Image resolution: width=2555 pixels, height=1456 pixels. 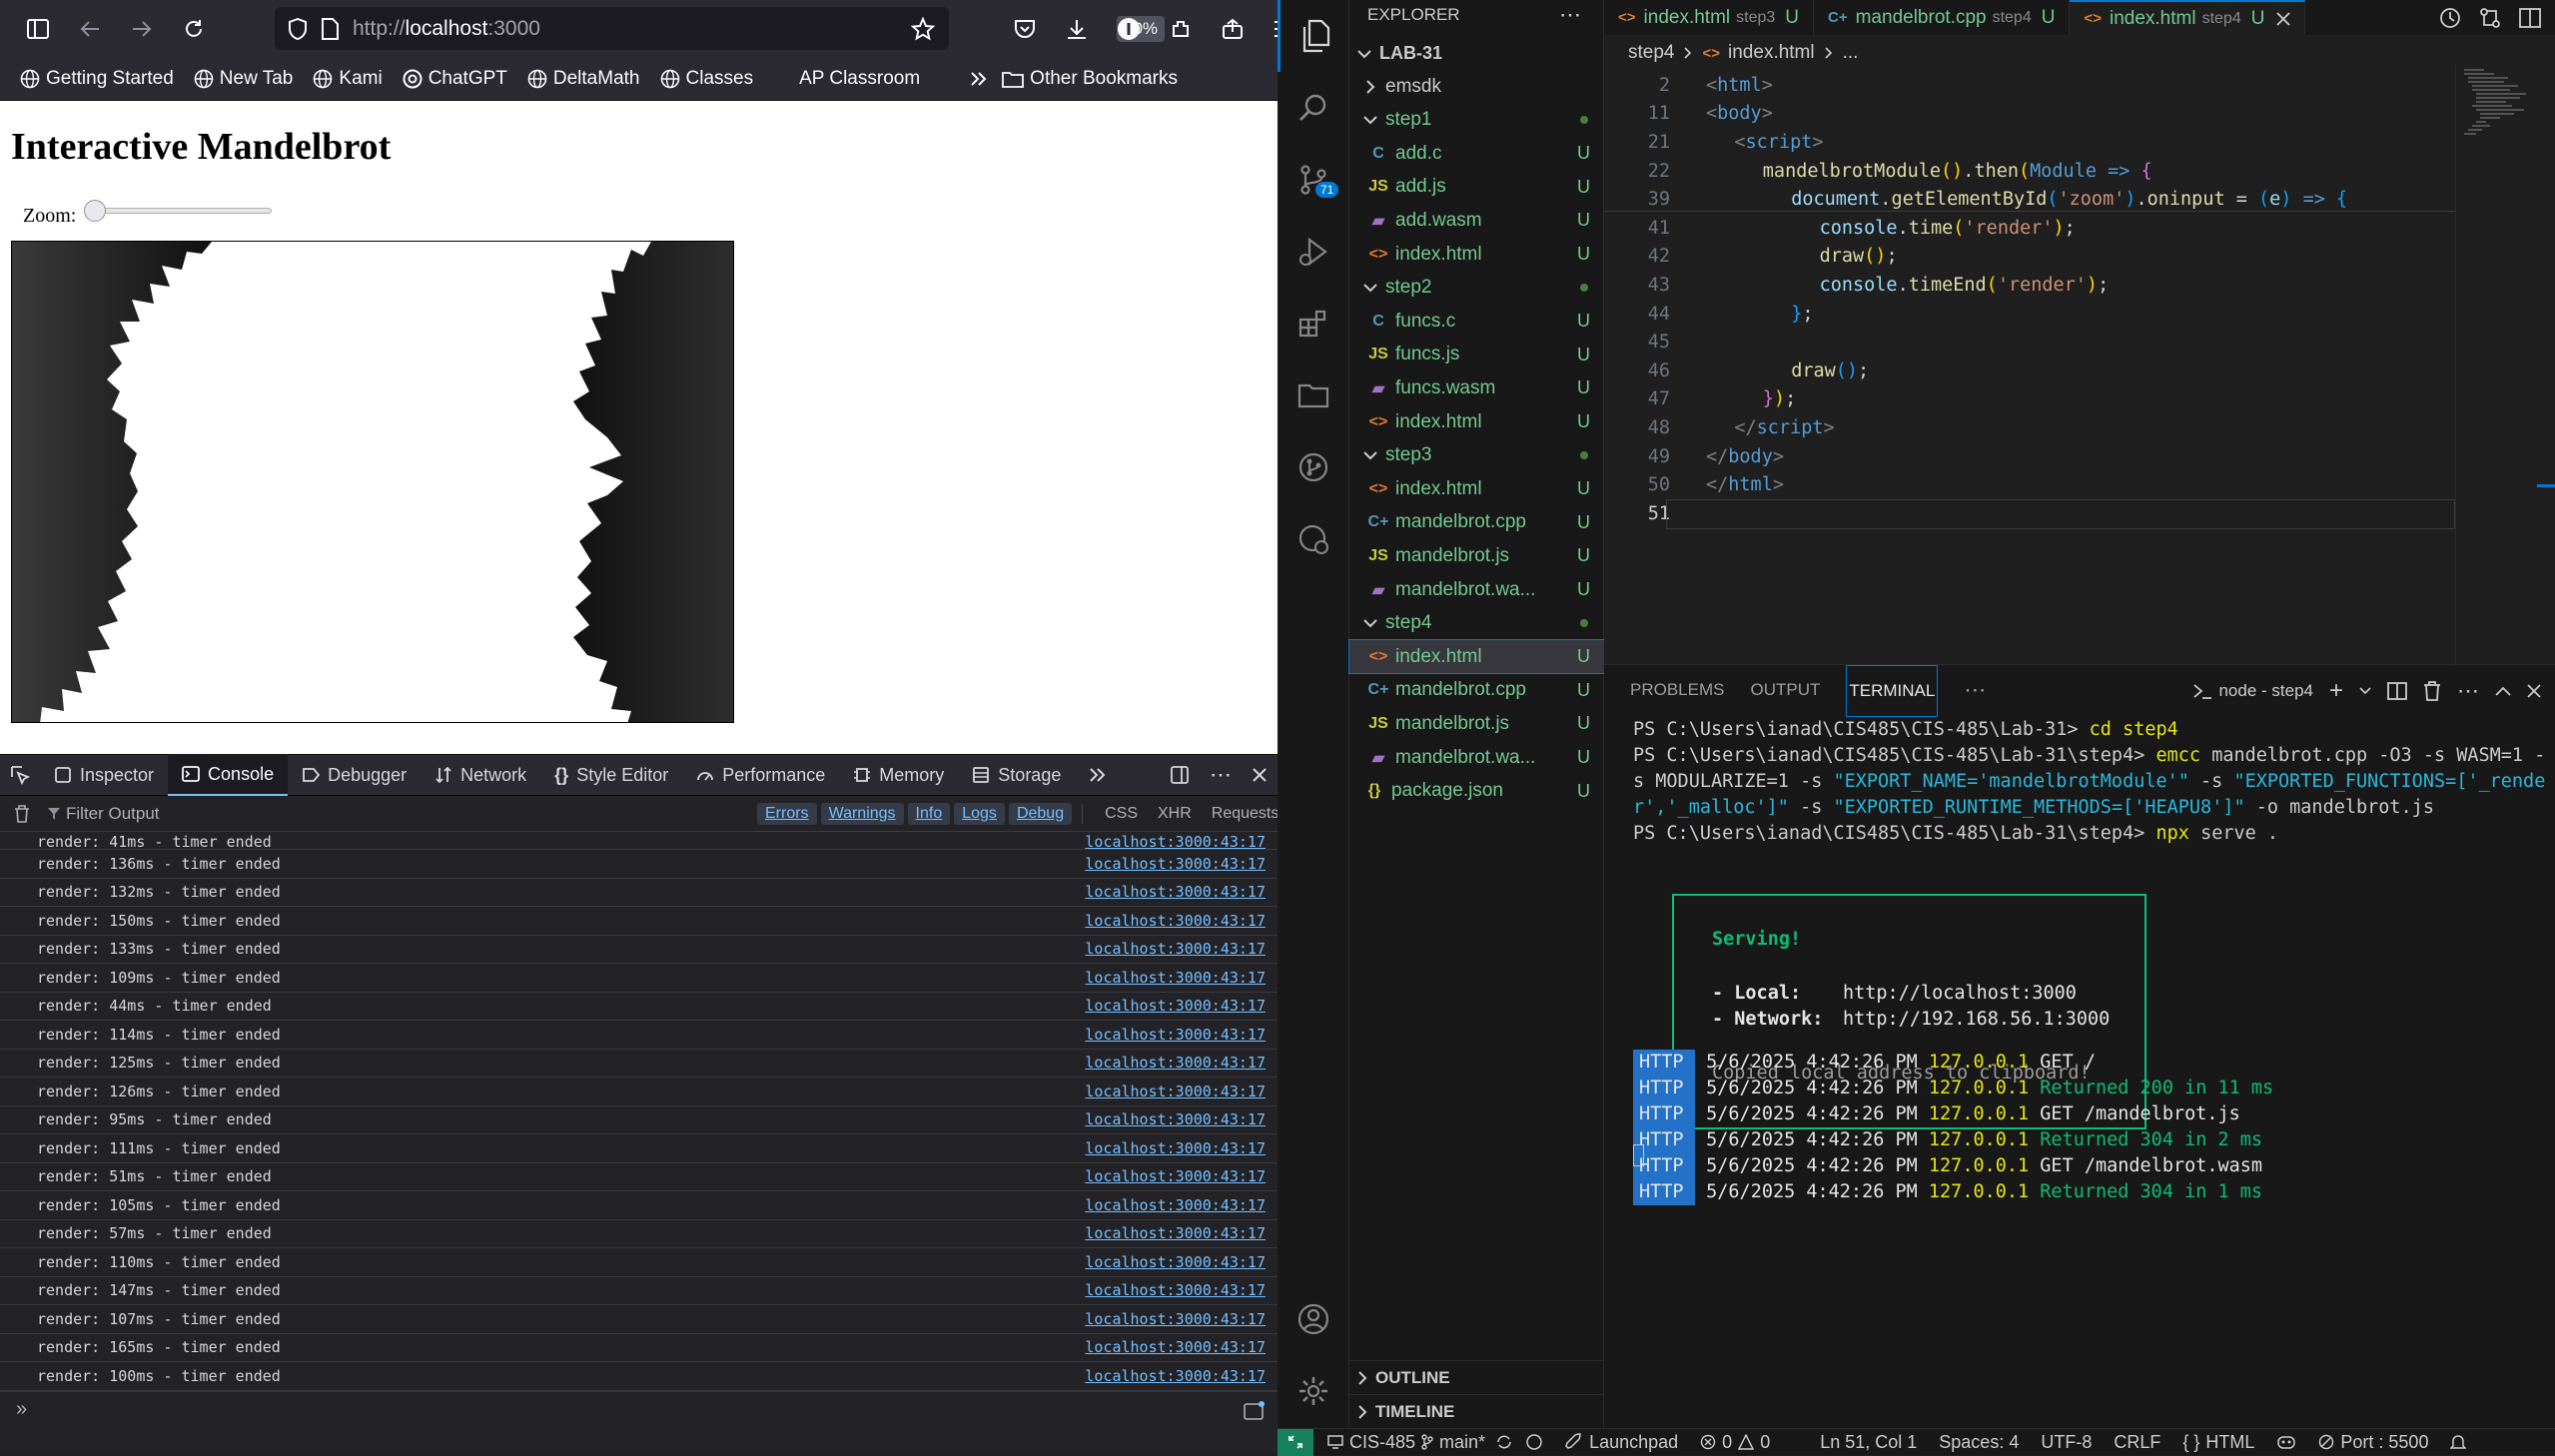 What do you see at coordinates (2534, 691) in the screenshot?
I see `close-panel-icon` at bounding box center [2534, 691].